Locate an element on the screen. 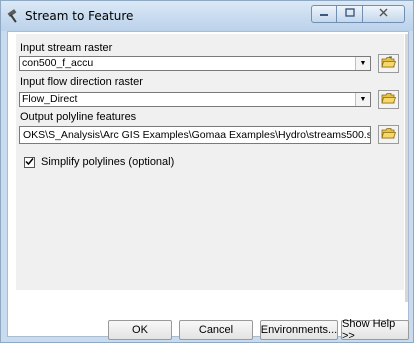 Image resolution: width=414 pixels, height=343 pixels. input-stream-raster-select: con500_f_accu ▼ is located at coordinates (195, 63).